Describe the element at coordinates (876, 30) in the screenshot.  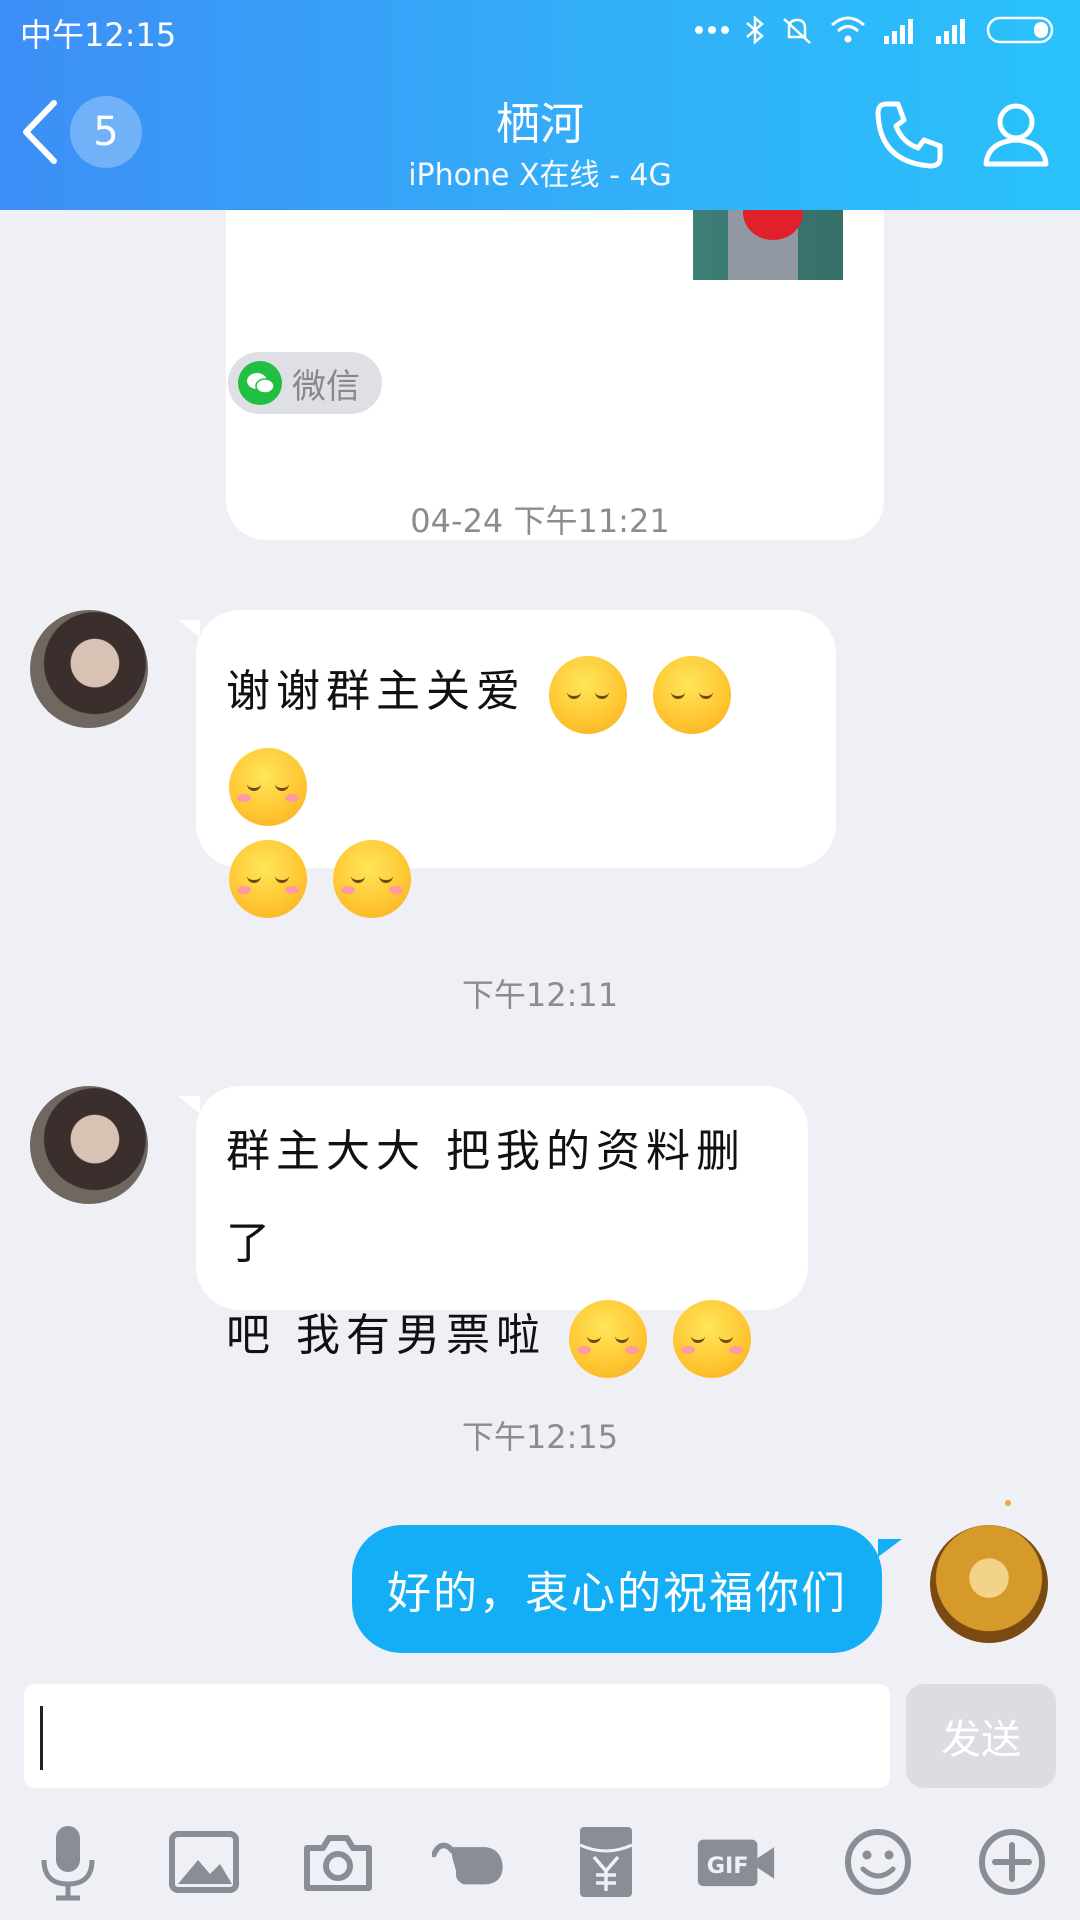
I see `status-icons` at that location.